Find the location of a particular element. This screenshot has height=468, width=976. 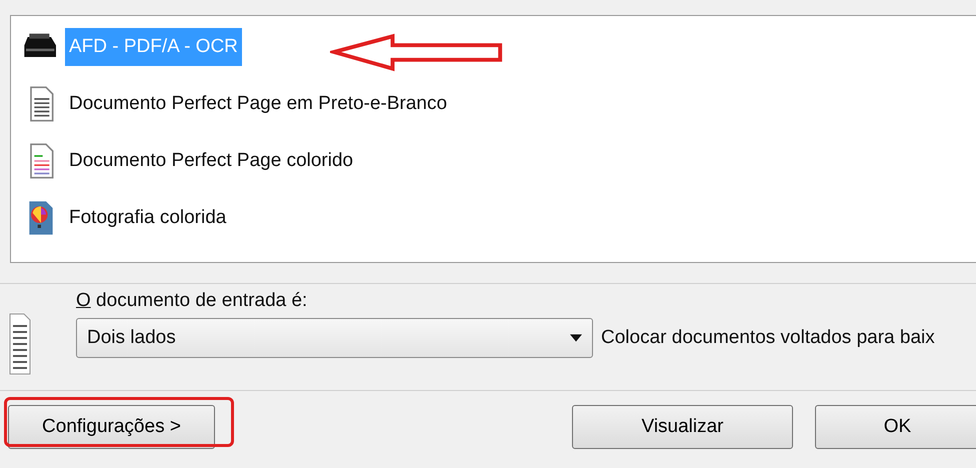

profile-item: Fotografia colorida is located at coordinates (147, 217).